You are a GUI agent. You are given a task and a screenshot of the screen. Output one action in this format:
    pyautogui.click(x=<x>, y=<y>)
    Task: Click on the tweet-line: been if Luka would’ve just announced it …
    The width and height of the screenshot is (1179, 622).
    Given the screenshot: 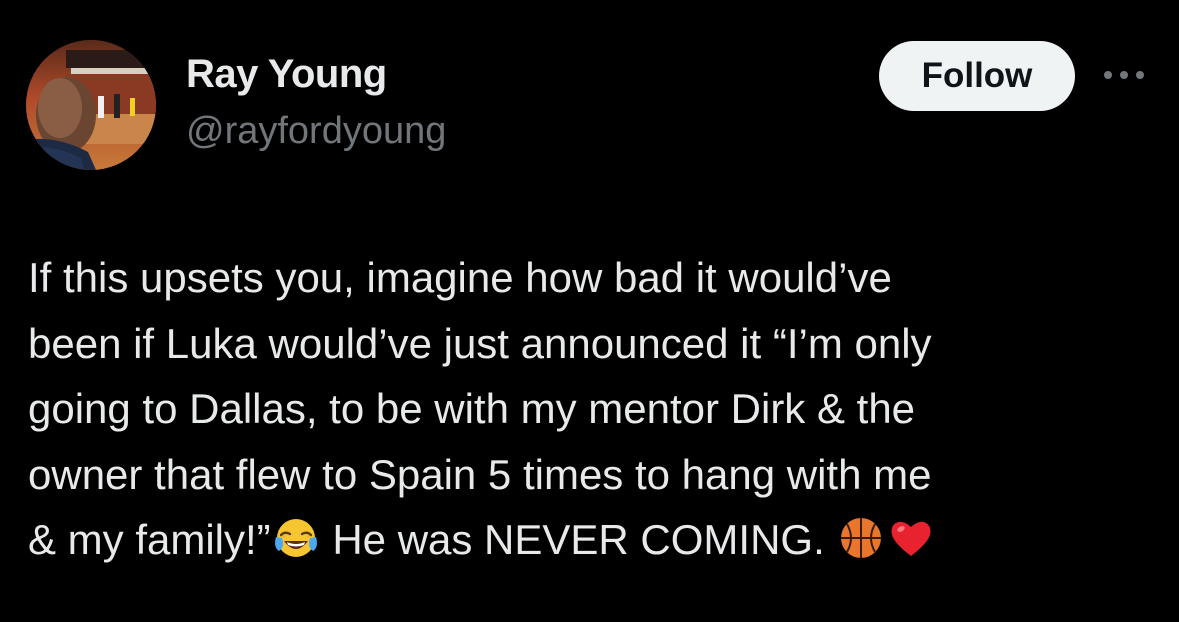 What is the action you would take?
    pyautogui.click(x=480, y=343)
    